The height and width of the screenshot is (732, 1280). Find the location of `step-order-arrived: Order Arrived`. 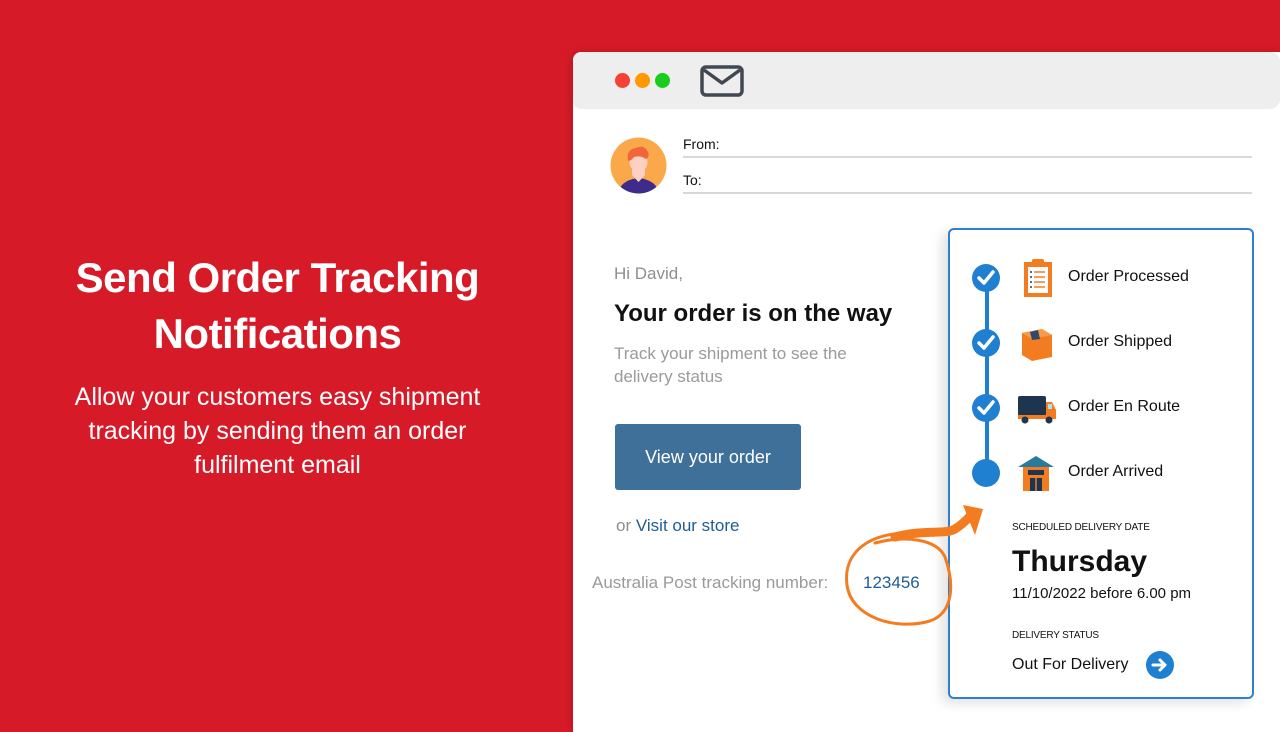

step-order-arrived: Order Arrived is located at coordinates (1107, 473).